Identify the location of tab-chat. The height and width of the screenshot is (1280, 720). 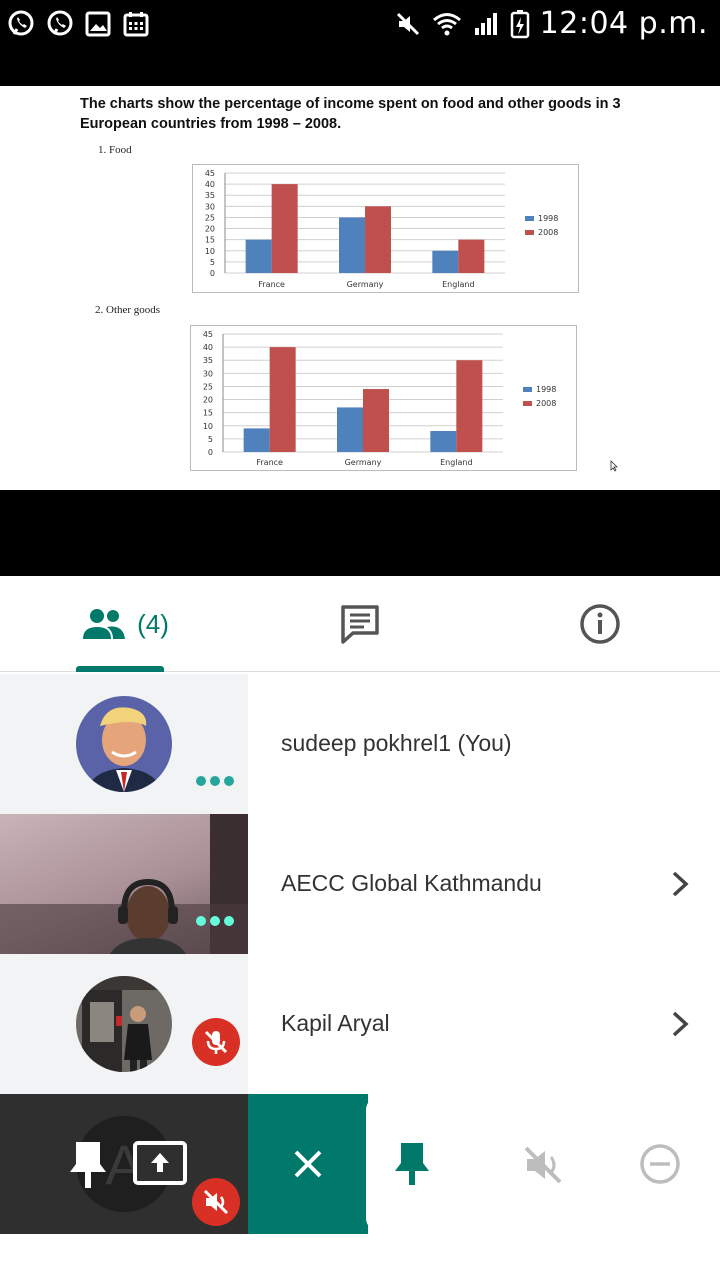
(360, 624).